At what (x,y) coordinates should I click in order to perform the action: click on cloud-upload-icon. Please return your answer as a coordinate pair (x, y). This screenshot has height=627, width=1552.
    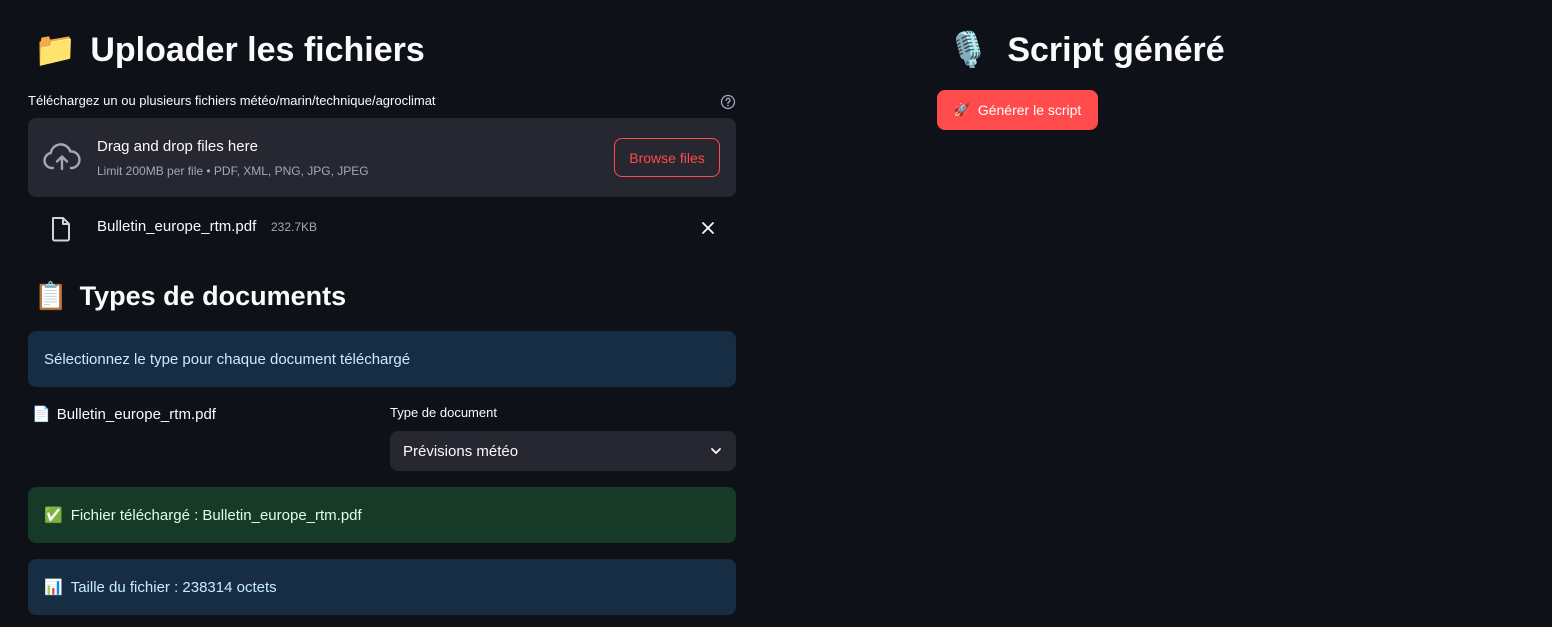
    Looking at the image, I should click on (62, 157).